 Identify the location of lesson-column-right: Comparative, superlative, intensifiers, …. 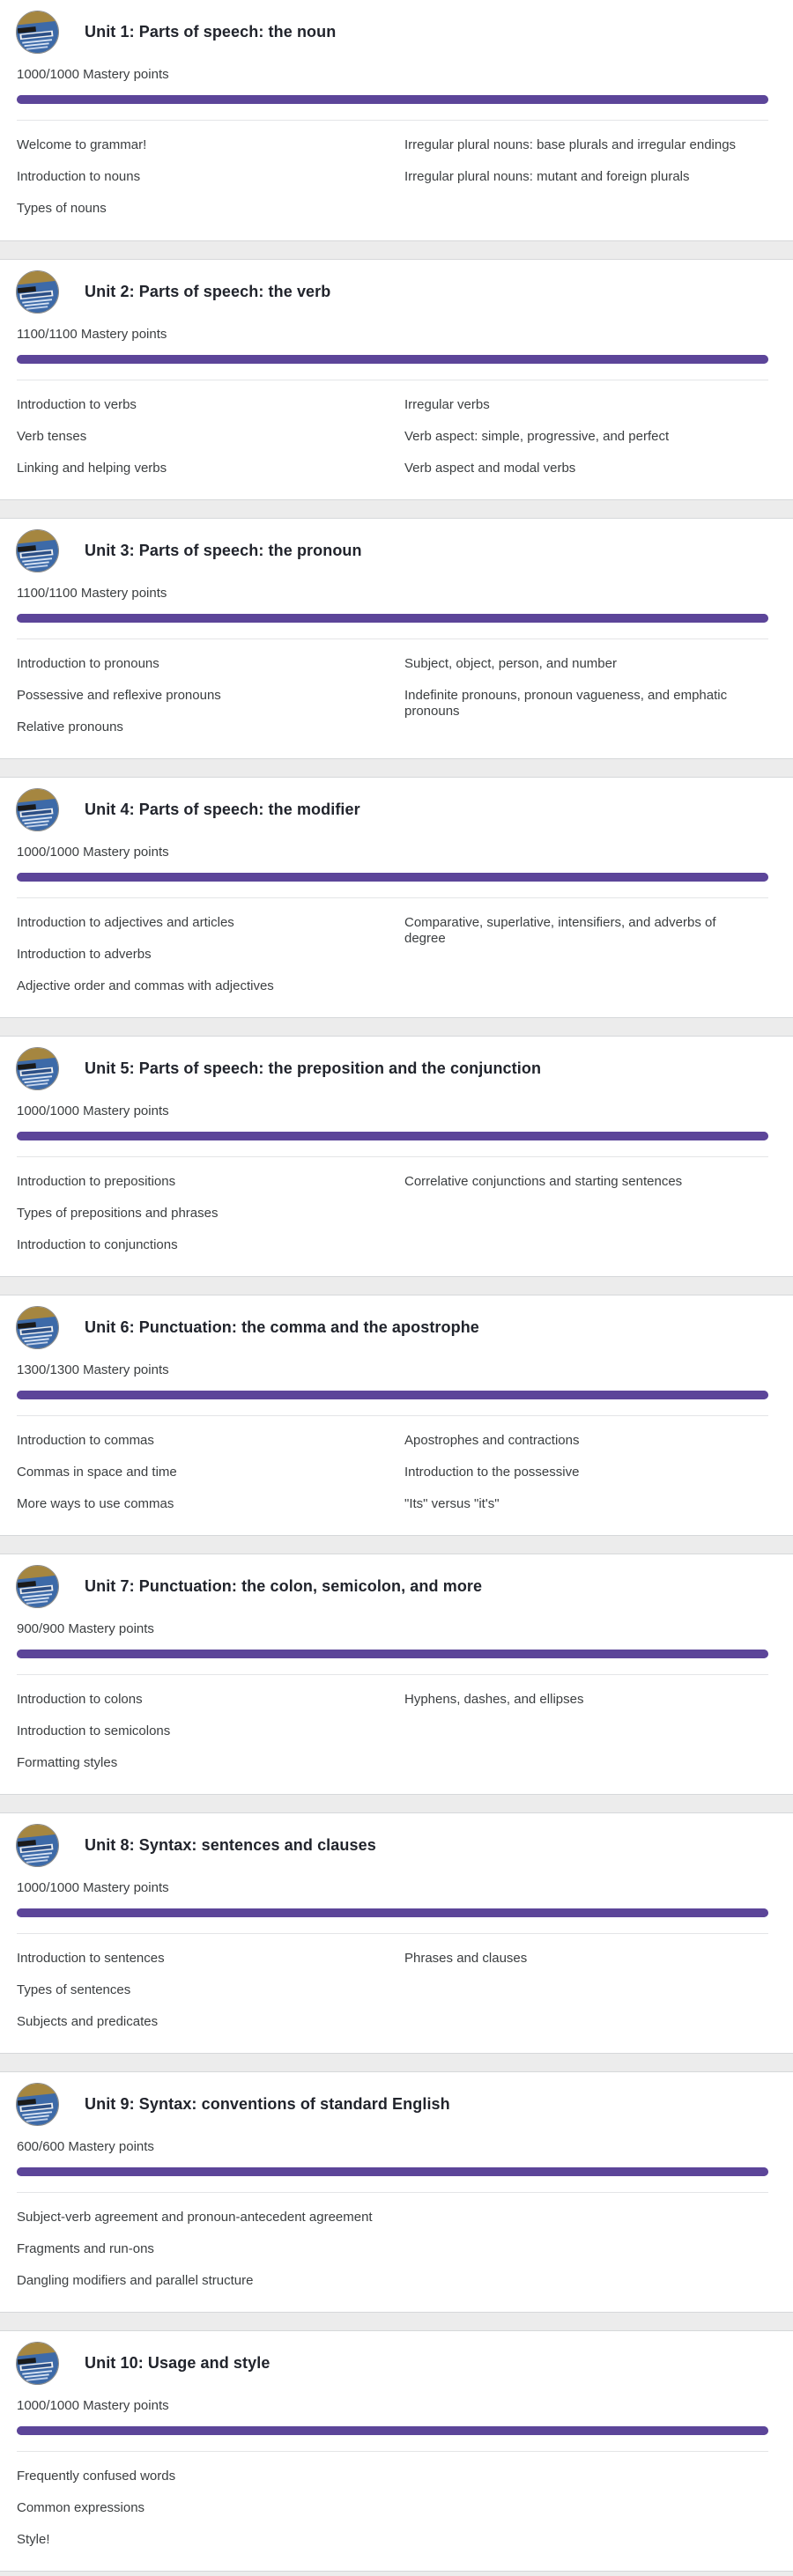
(589, 962).